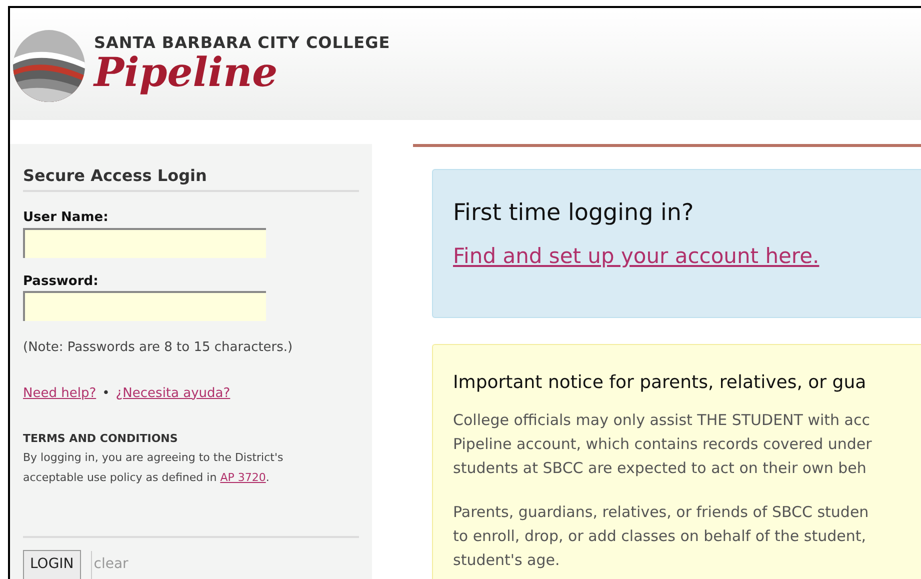 Image resolution: width=921 pixels, height=579 pixels. What do you see at coordinates (243, 477) in the screenshot?
I see `policy-link: AP 3720` at bounding box center [243, 477].